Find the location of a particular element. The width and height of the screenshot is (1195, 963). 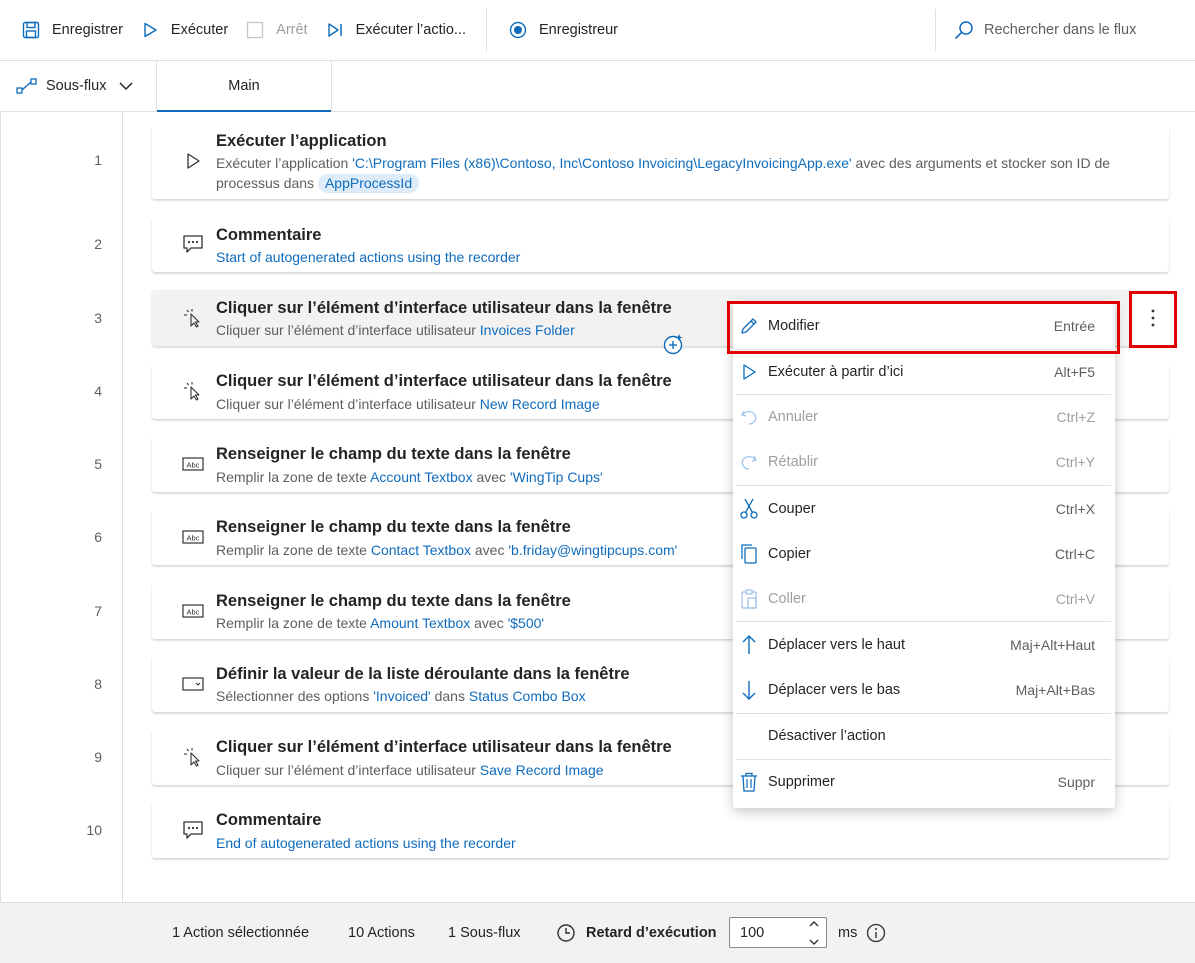

menu-item-delete: Supprimer Suppr is located at coordinates (924, 782).